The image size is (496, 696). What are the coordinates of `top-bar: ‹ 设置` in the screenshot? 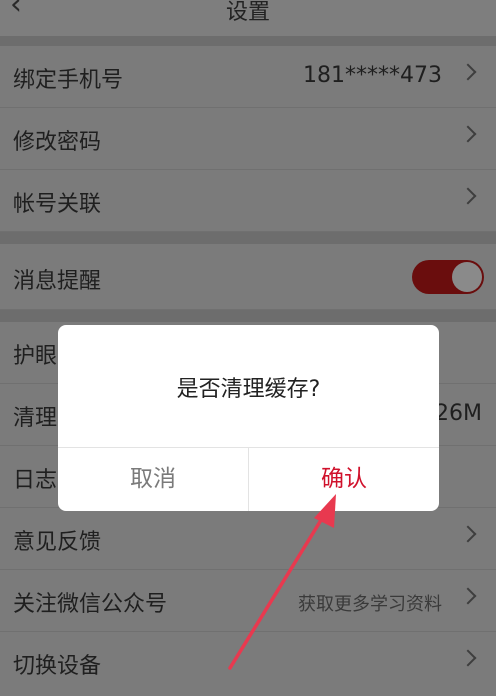 It's located at (248, 18).